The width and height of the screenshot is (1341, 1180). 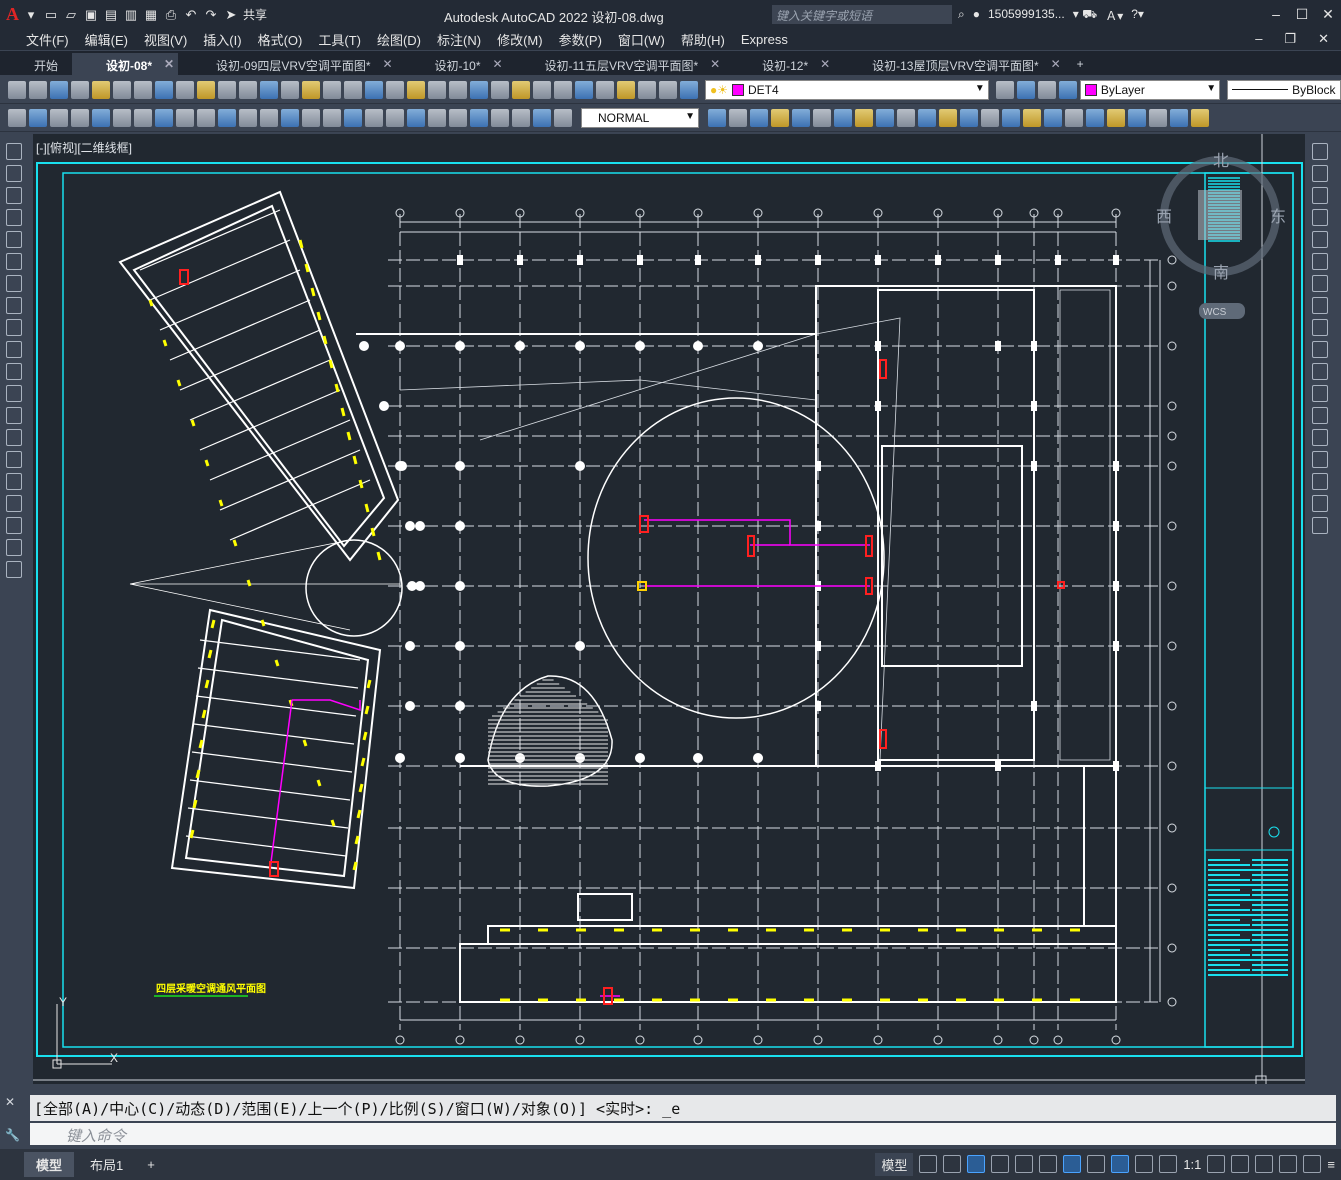 I want to click on osnap-icon, so click(x=1072, y=1164).